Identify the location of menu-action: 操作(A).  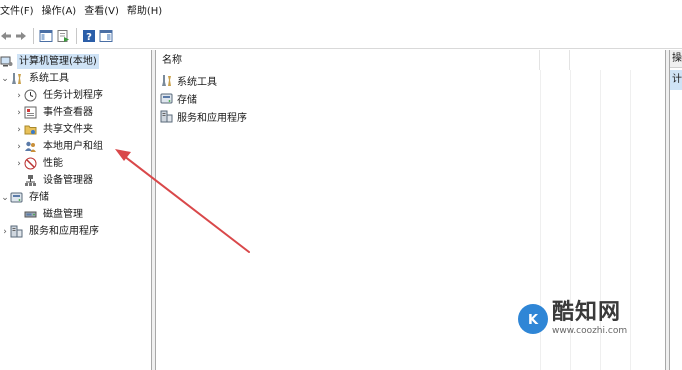
(62, 12).